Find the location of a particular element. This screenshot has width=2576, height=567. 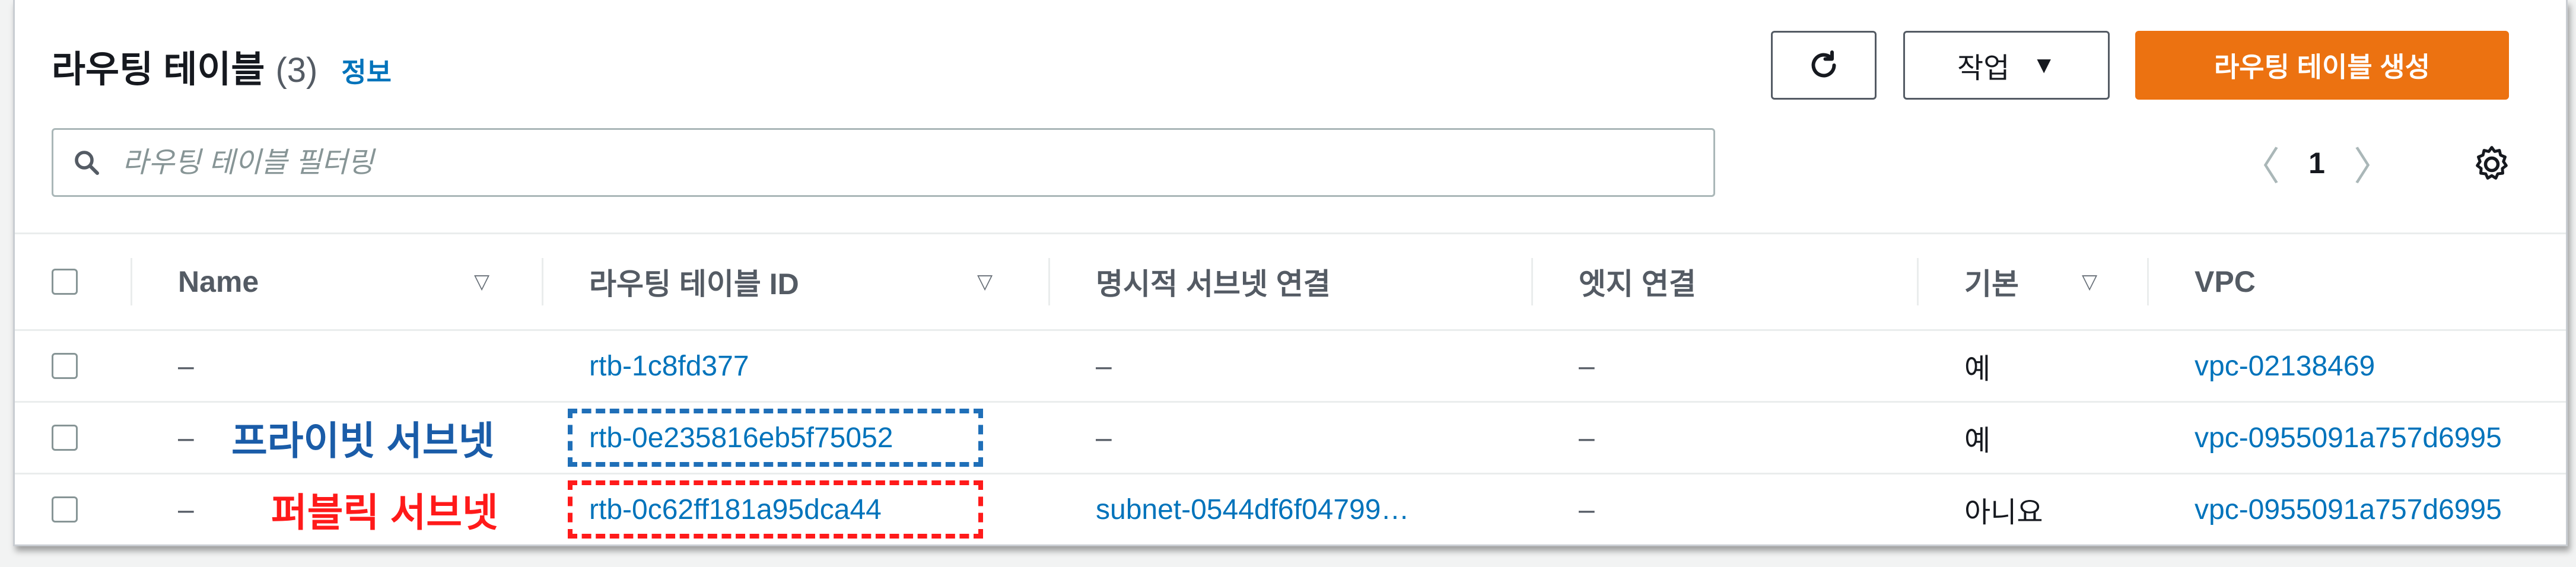

pagination: 〈 1 〉 is located at coordinates (2317, 163).